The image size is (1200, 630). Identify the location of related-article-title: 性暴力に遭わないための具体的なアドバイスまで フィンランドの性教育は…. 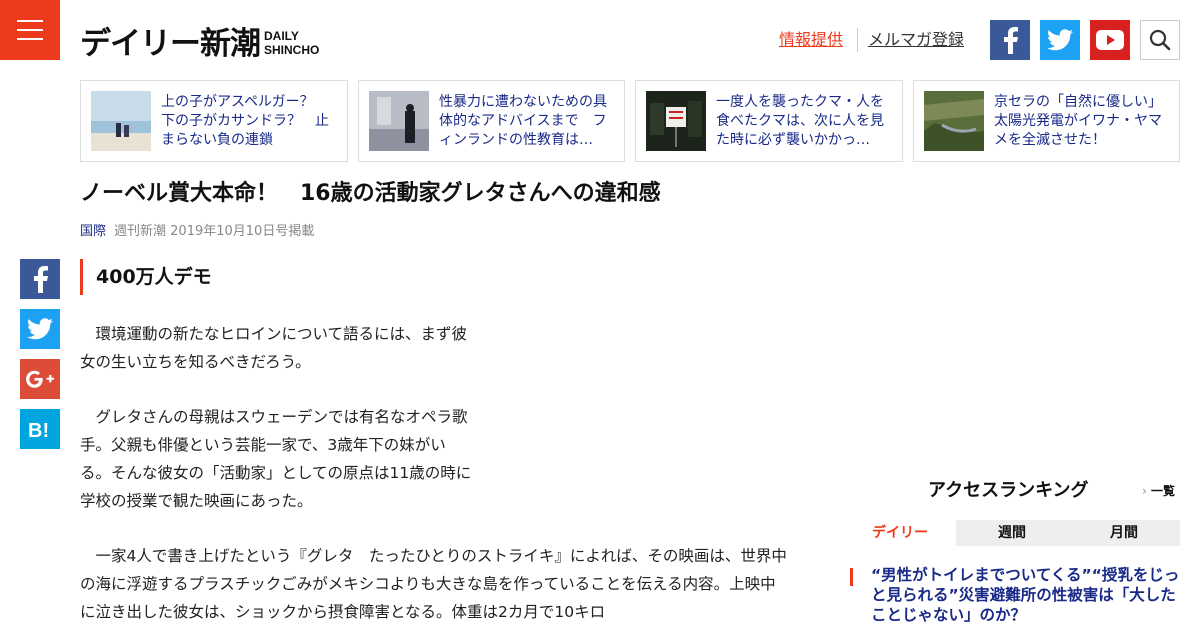
(523, 120).